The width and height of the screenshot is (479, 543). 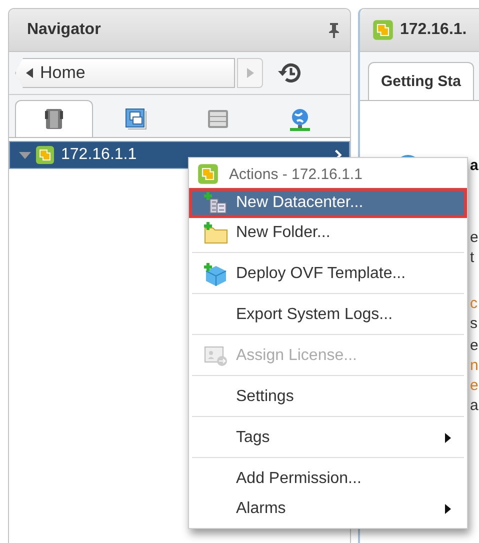 I want to click on hosts-icon, so click(x=54, y=119).